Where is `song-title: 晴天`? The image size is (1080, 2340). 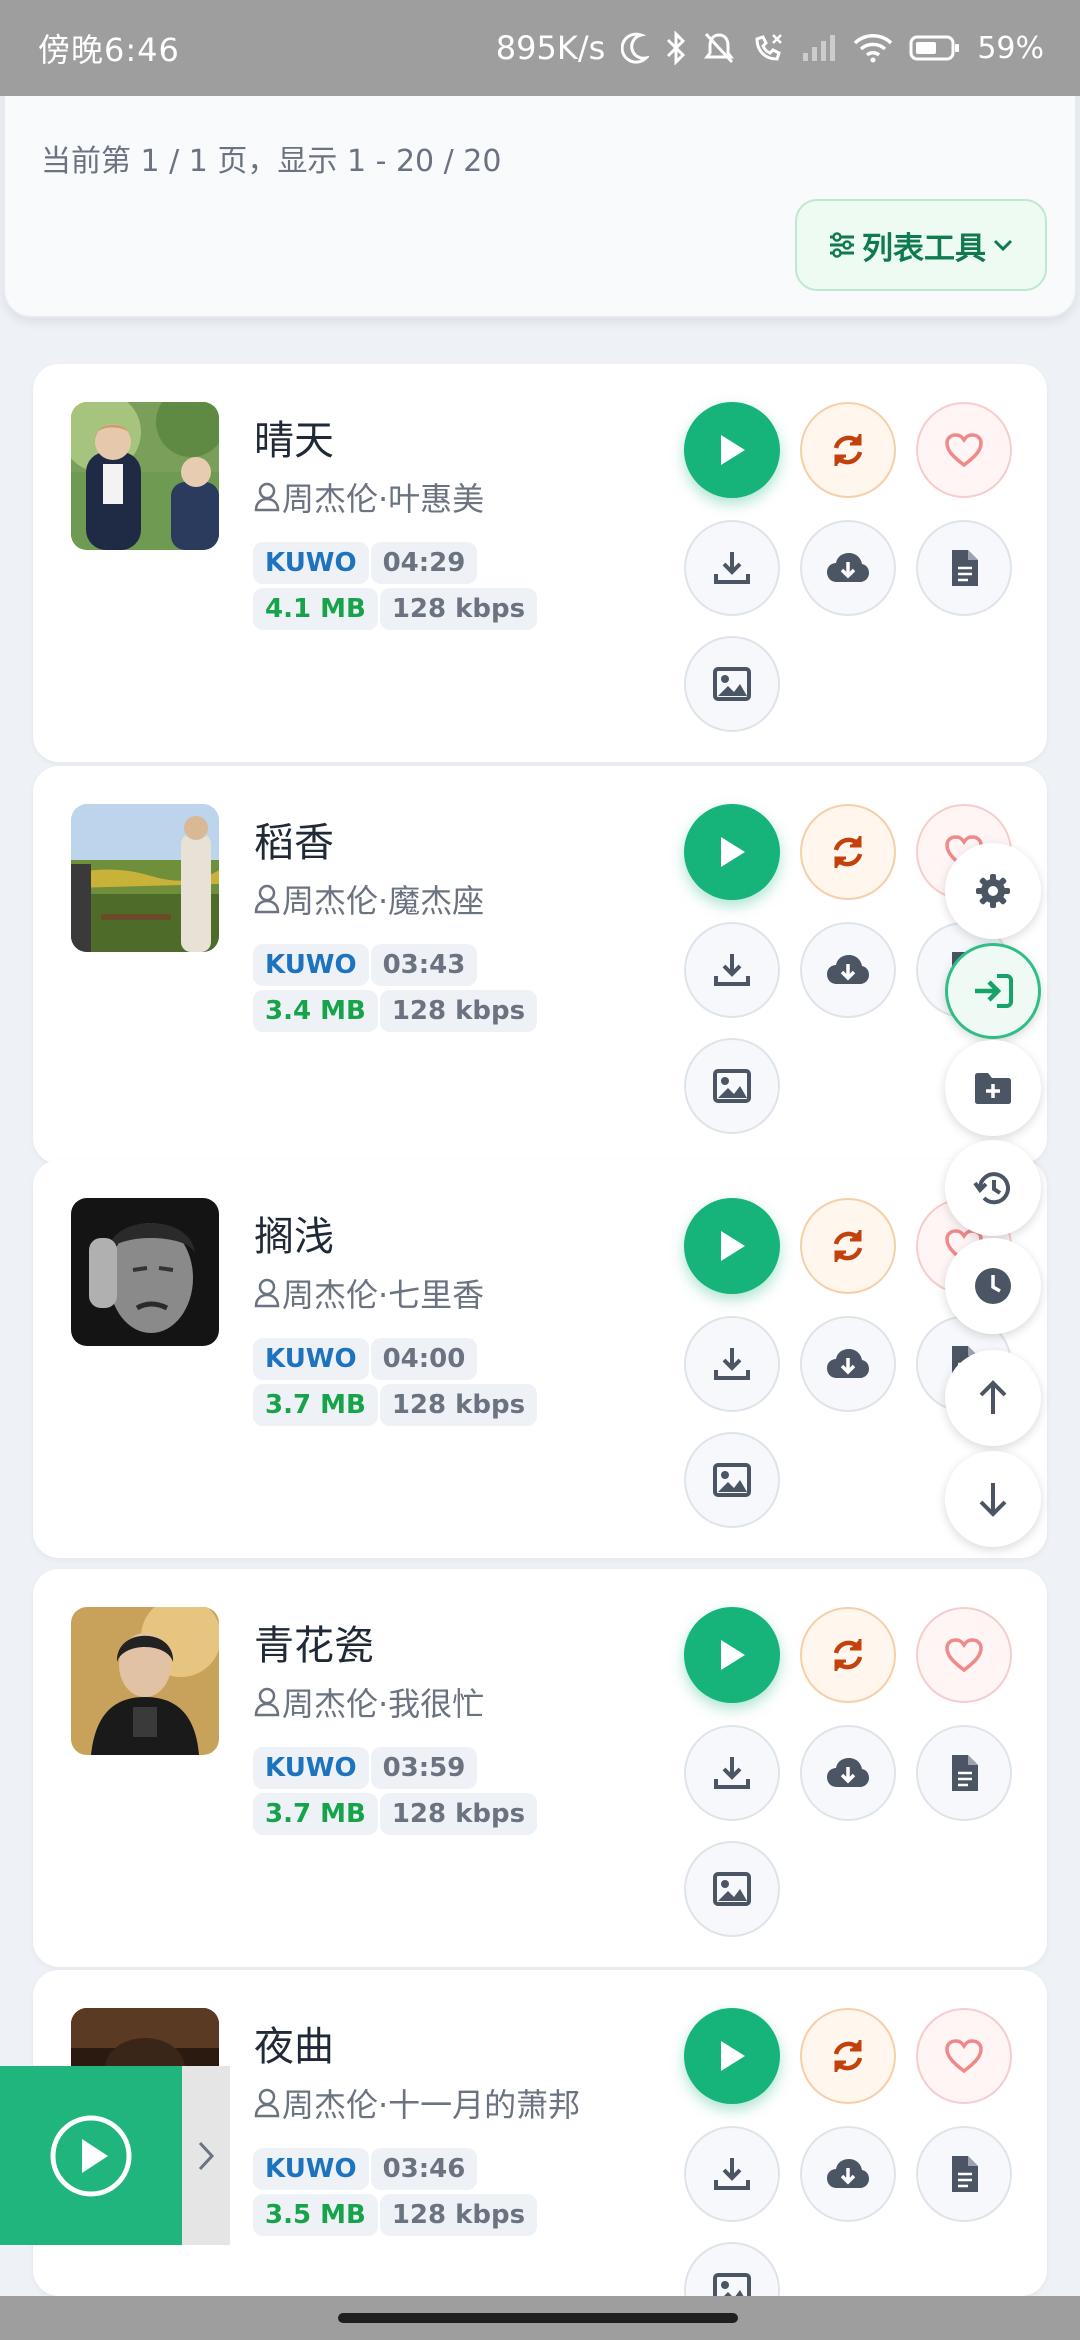
song-title: 晴天 is located at coordinates (294, 441).